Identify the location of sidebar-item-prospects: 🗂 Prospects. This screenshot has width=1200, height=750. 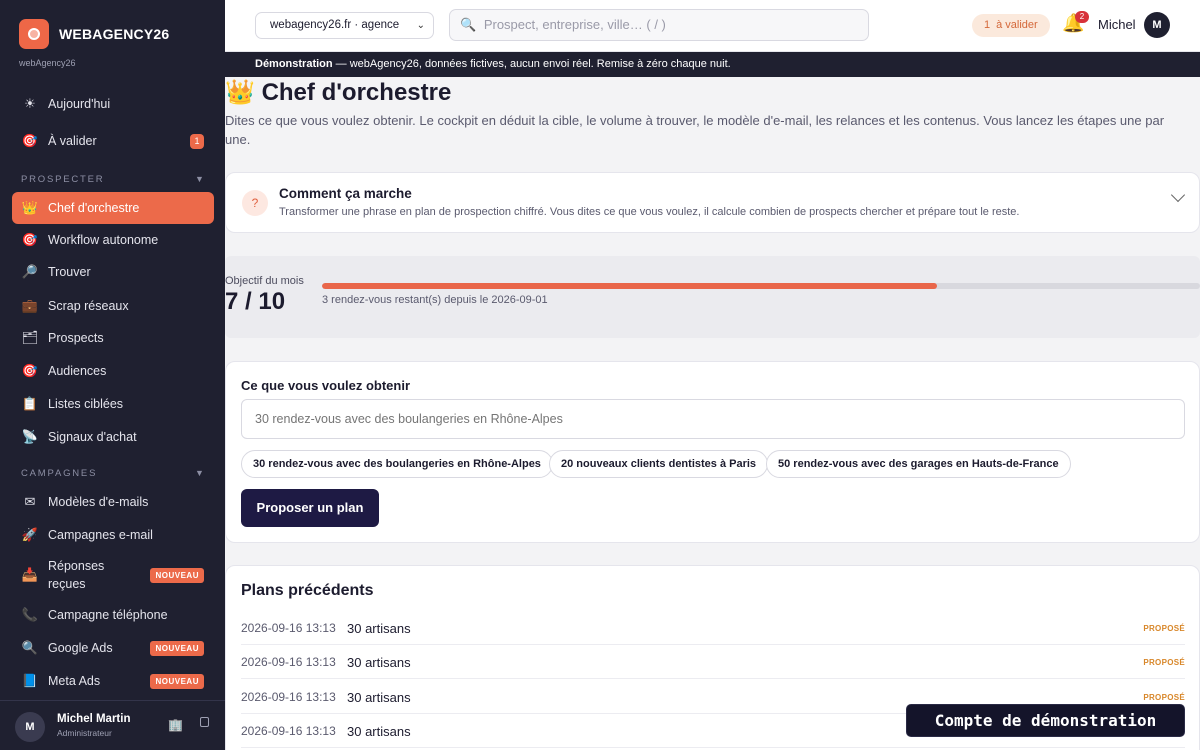
(113, 338).